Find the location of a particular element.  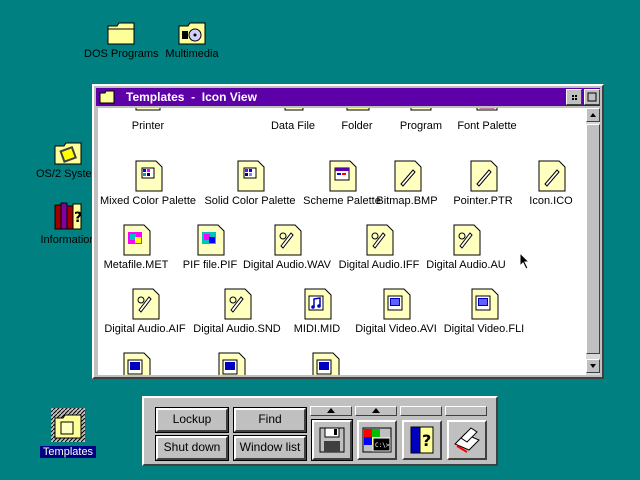

printer-template-icon is located at coordinates (148, 109).